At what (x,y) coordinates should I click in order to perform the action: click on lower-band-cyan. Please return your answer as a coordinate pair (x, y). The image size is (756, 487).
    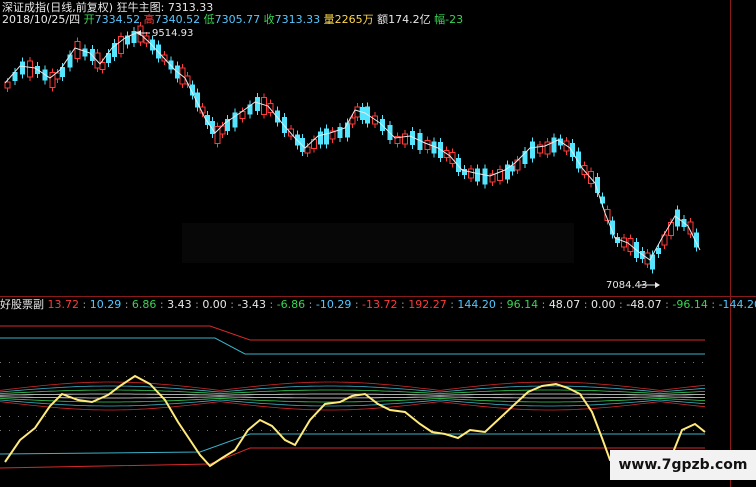
    Looking at the image, I should click on (352, 444).